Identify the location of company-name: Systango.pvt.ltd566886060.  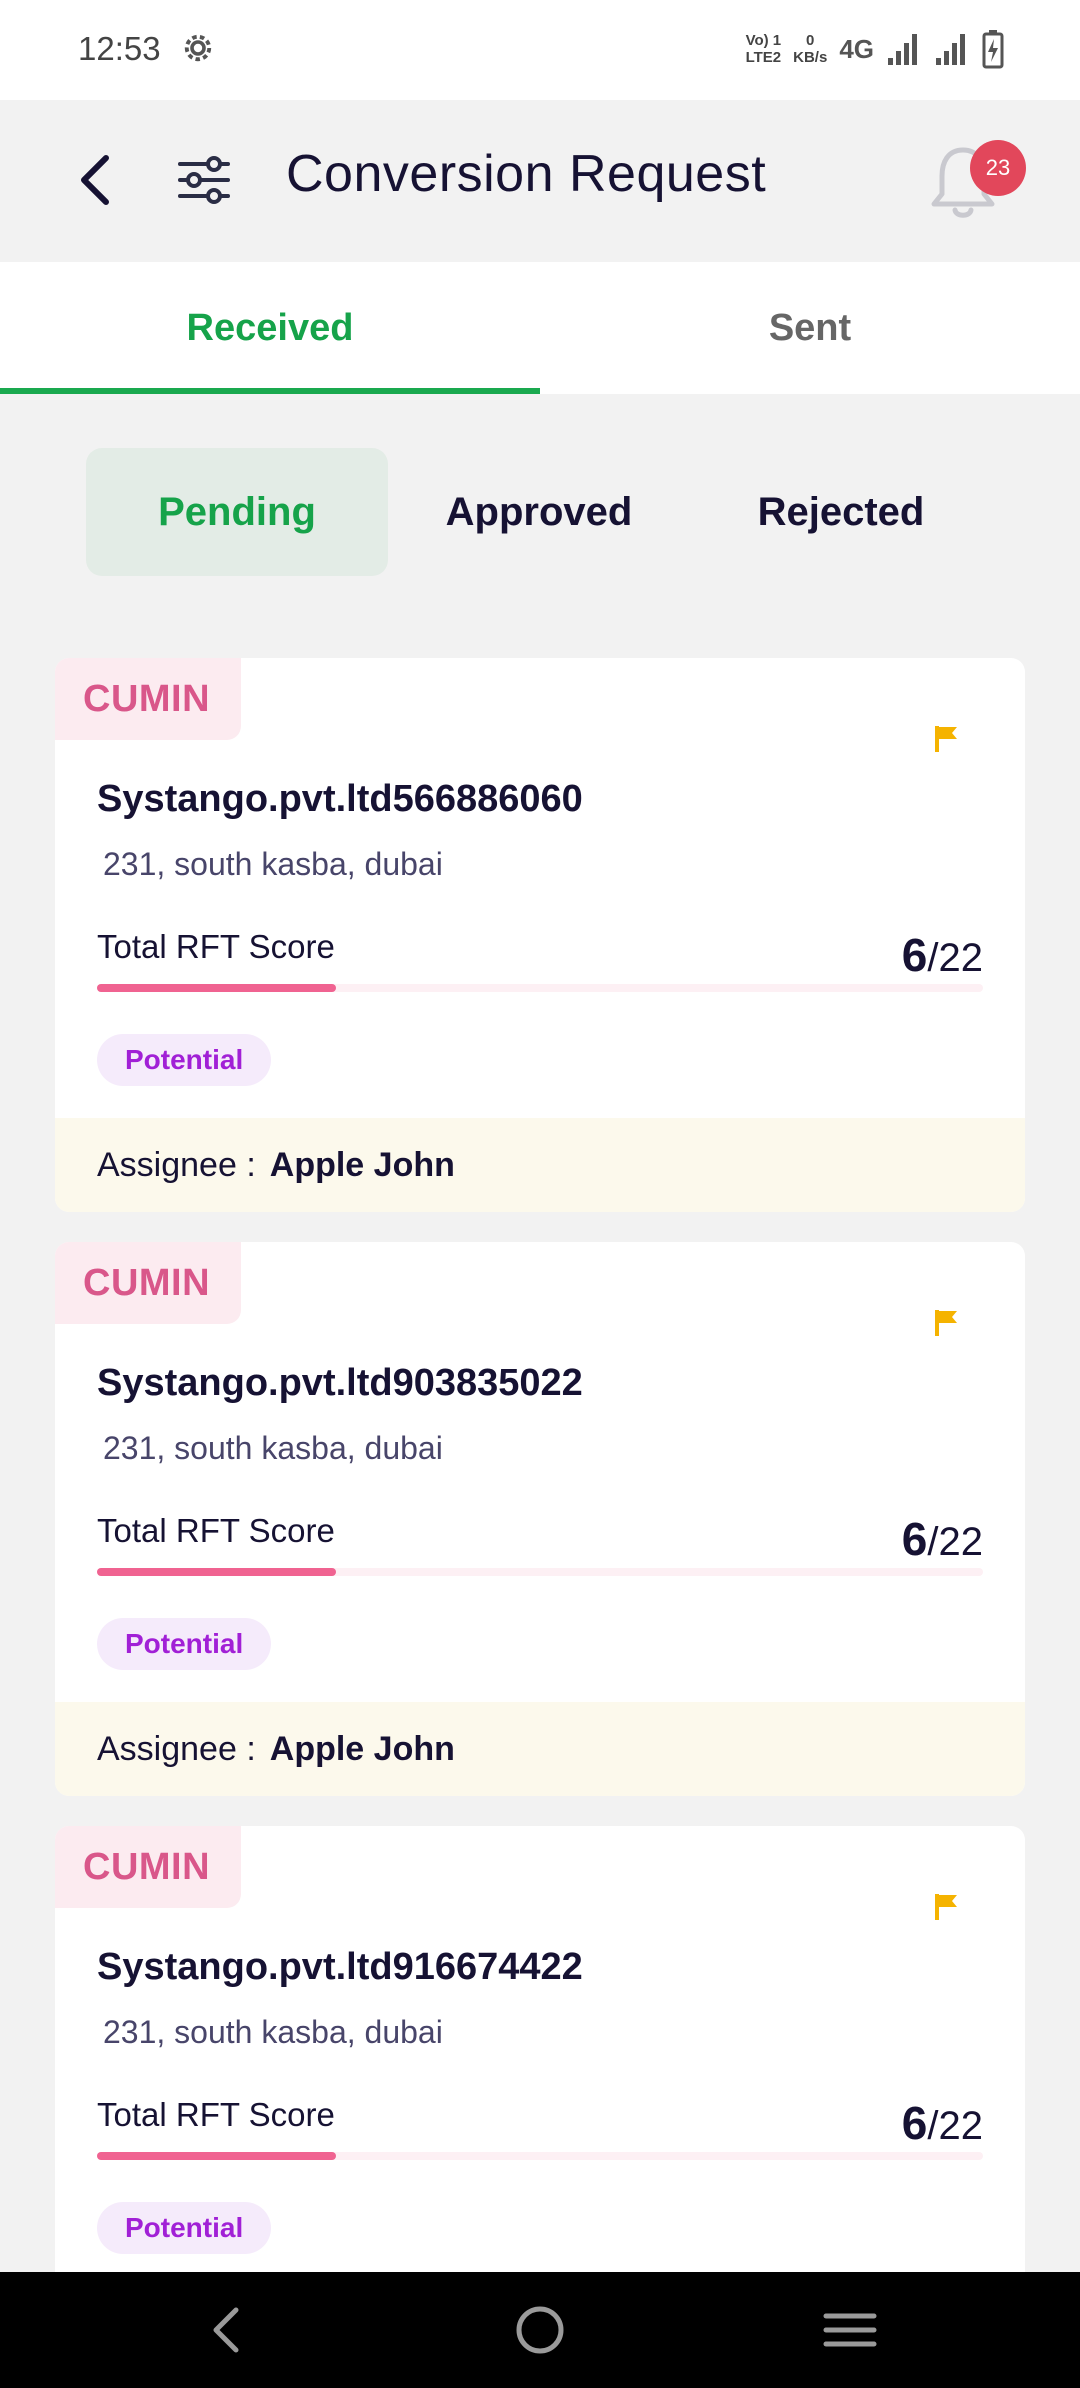
(340, 799).